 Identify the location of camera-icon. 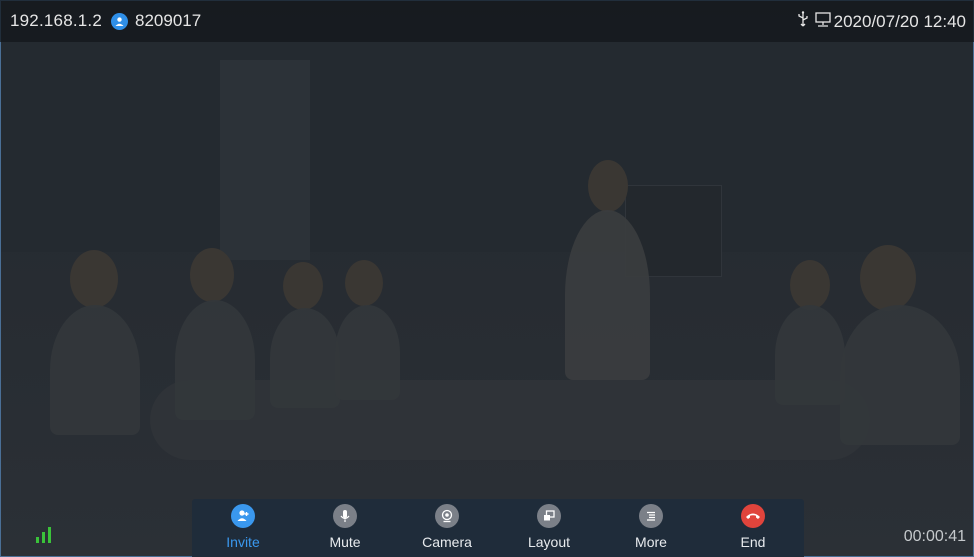
(447, 516).